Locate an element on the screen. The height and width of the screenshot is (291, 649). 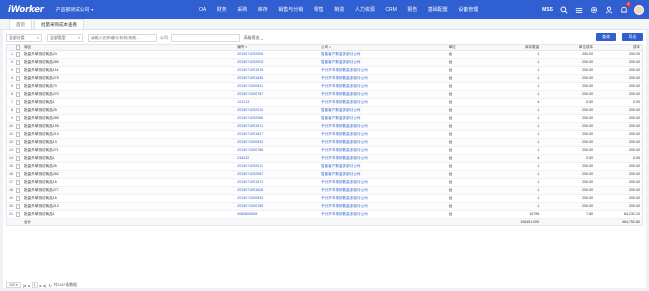
tab-home: 首页 is located at coordinates (20, 24).